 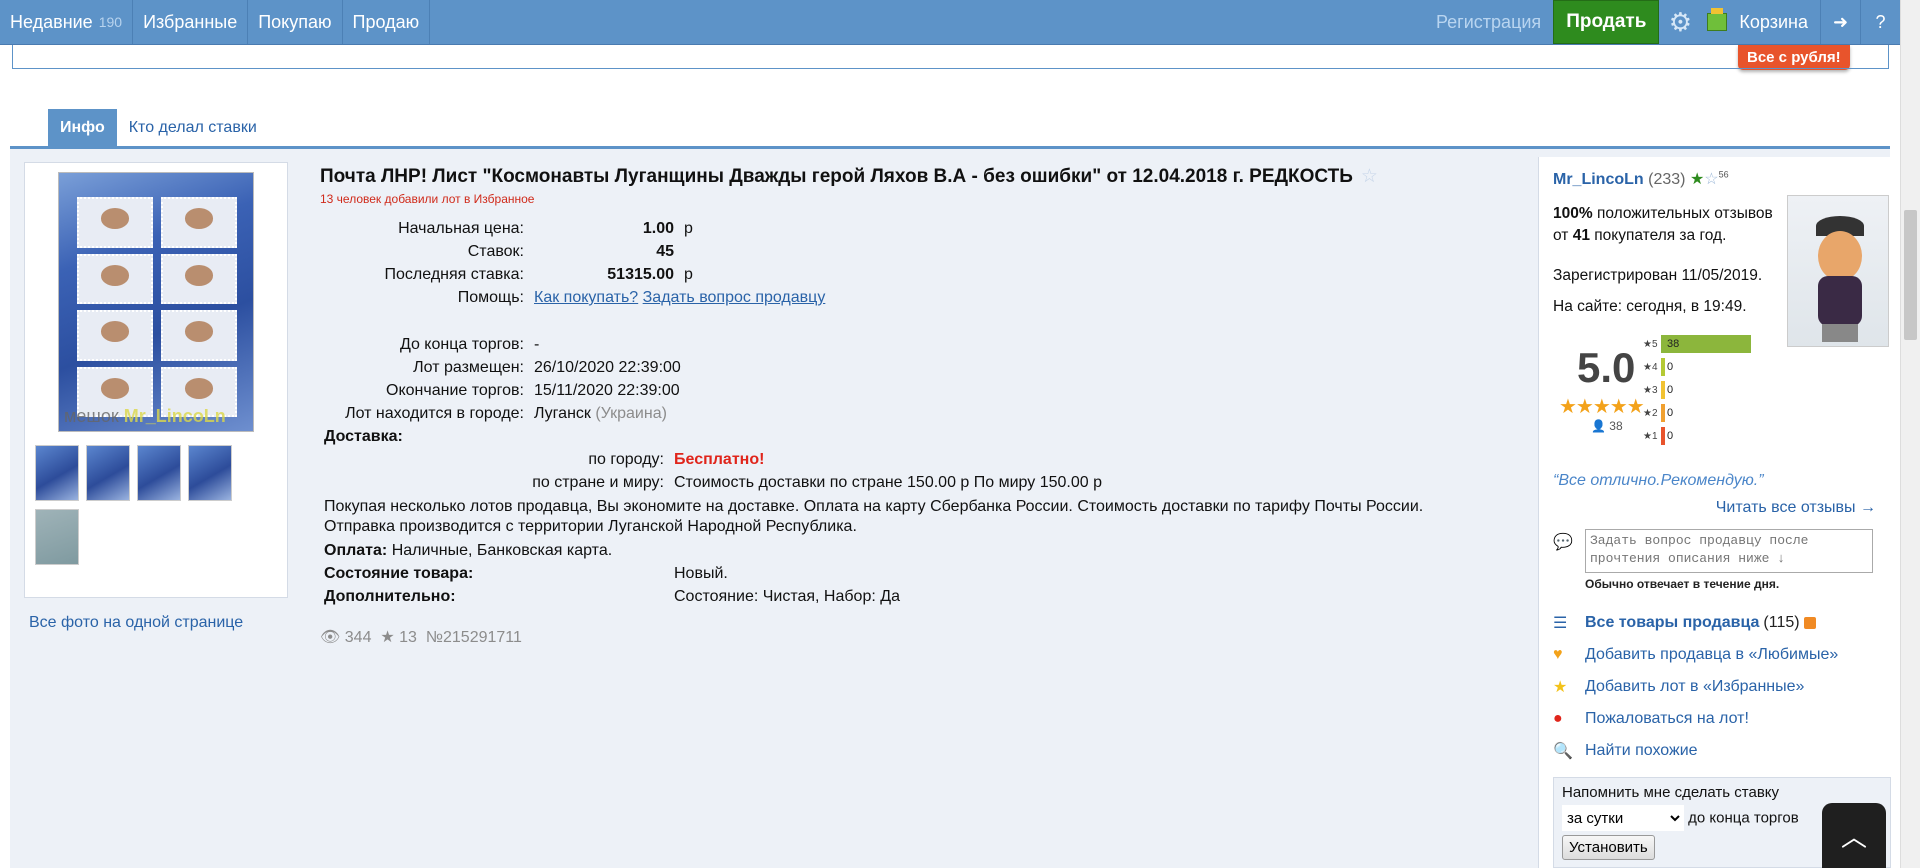 I want to click on main-photo: мешок Mr_LincoLn, so click(x=156, y=302).